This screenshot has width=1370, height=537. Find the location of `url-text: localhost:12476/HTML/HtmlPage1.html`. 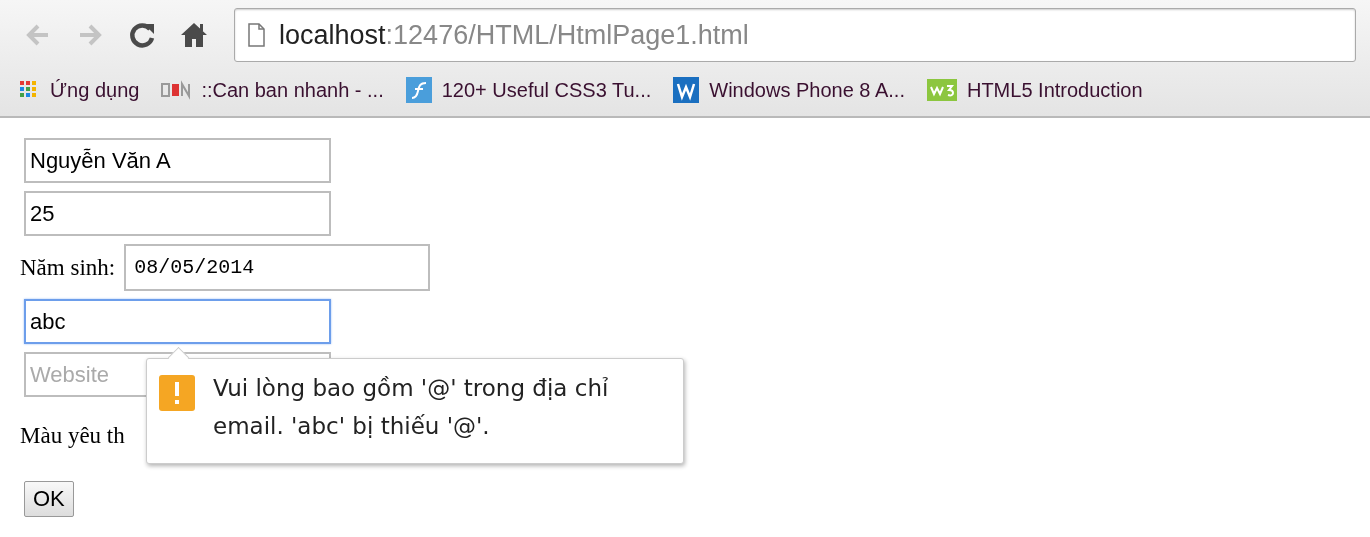

url-text: localhost:12476/HTML/HtmlPage1.html is located at coordinates (514, 35).